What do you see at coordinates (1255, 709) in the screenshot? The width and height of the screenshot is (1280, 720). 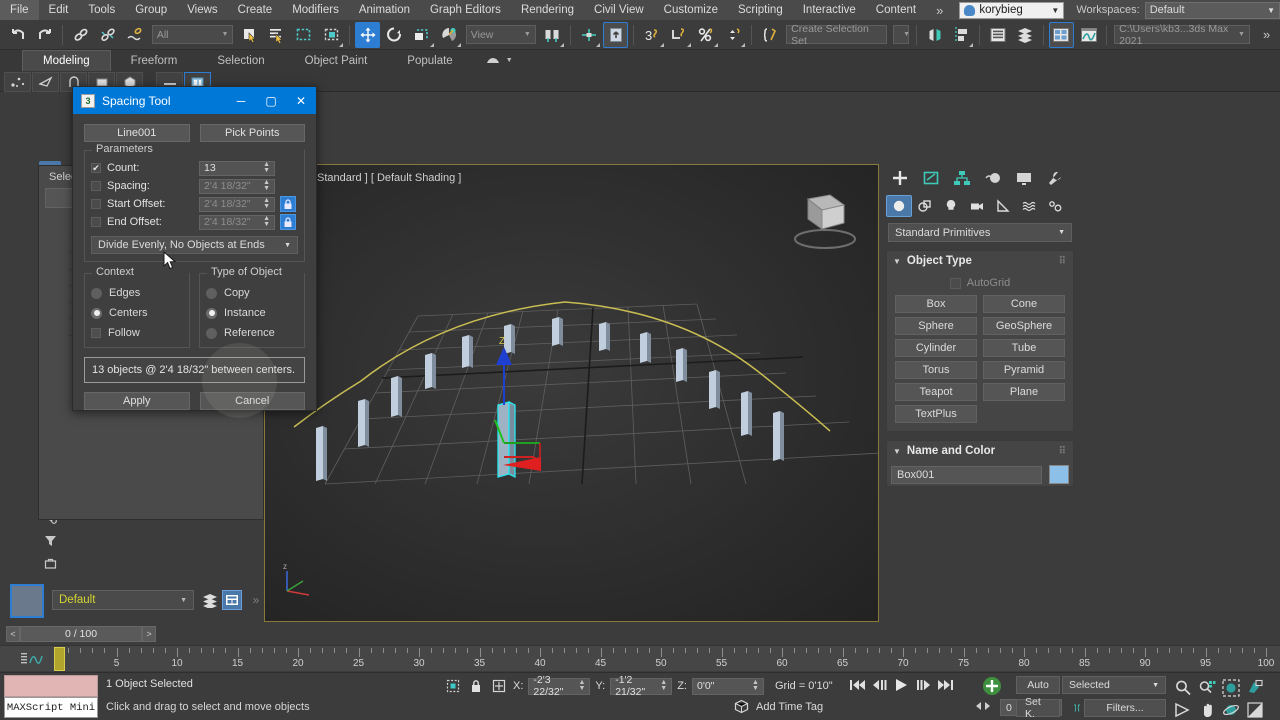 I see `maximize-viewport-icon` at bounding box center [1255, 709].